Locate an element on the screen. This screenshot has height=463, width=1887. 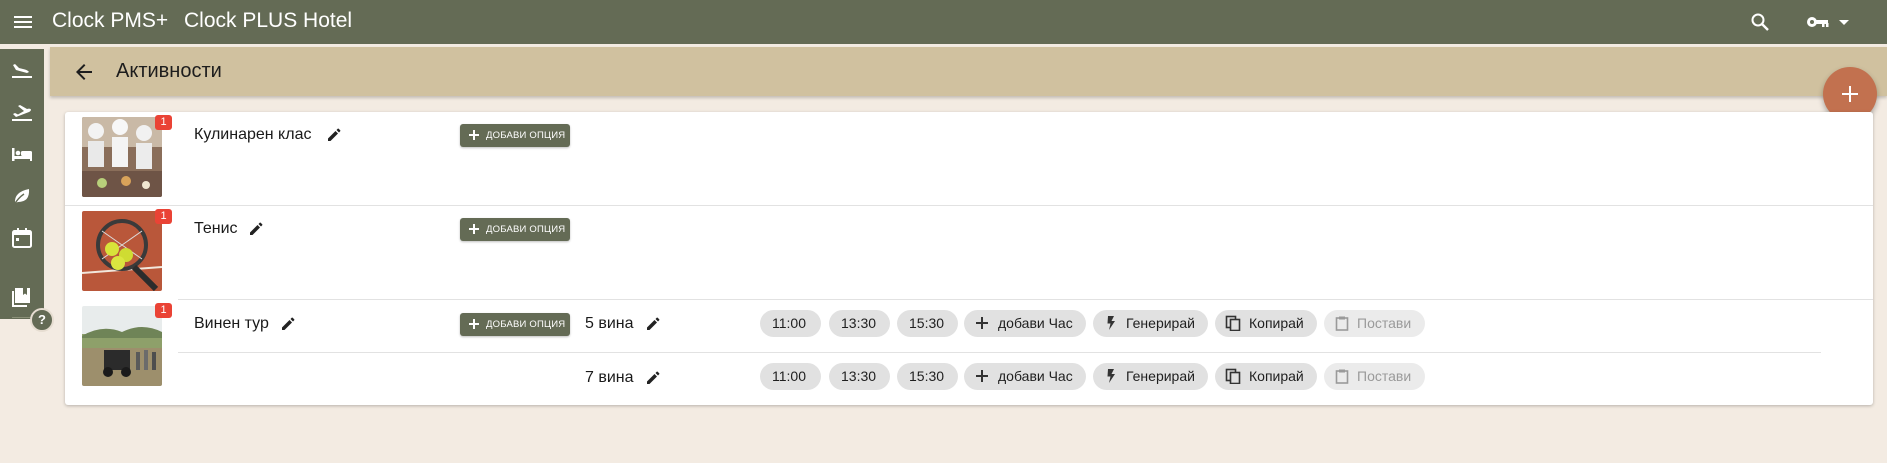
rail-divider is located at coordinates (22, 317).